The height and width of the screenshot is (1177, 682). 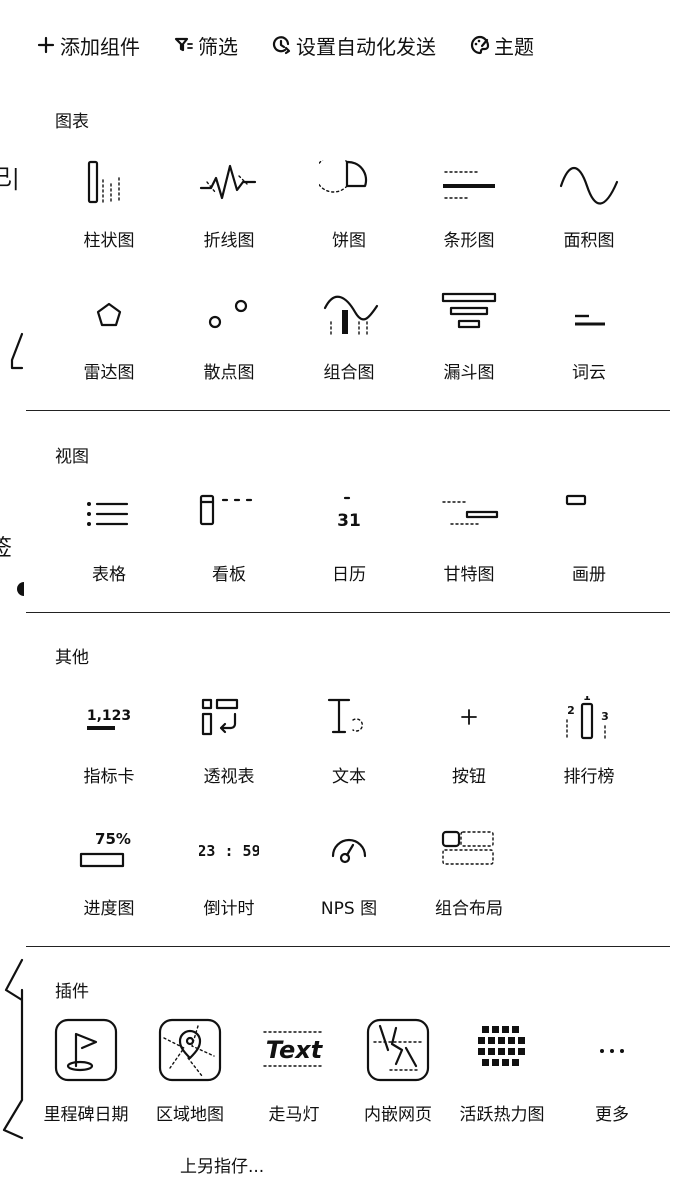 What do you see at coordinates (612, 1051) in the screenshot?
I see `more-icon` at bounding box center [612, 1051].